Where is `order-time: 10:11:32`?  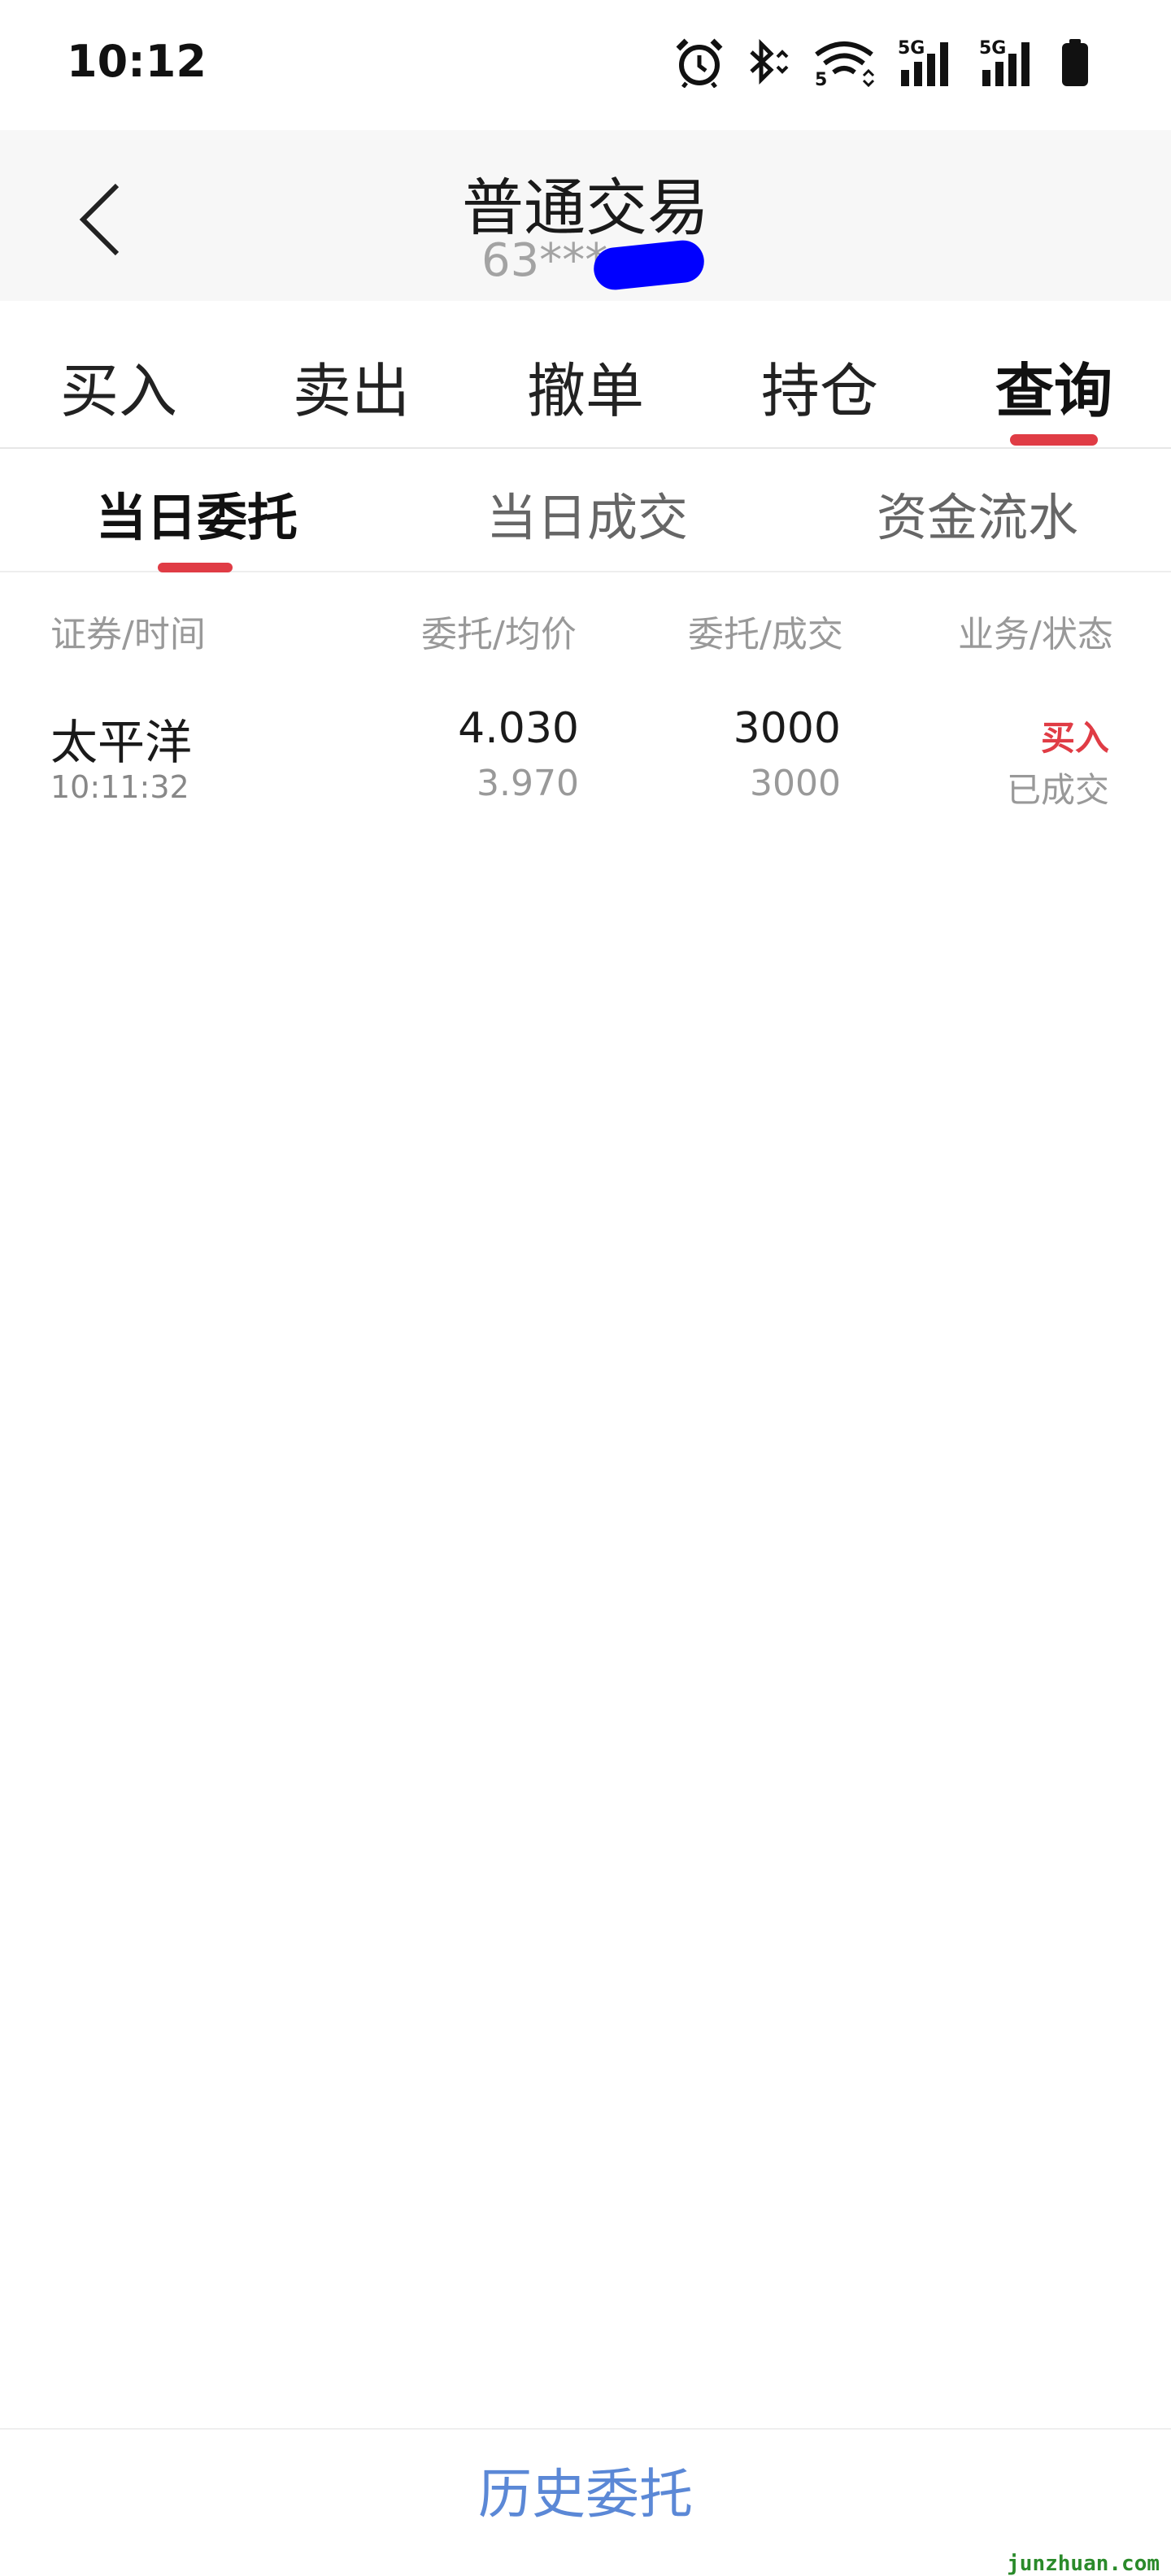 order-time: 10:11:32 is located at coordinates (120, 787).